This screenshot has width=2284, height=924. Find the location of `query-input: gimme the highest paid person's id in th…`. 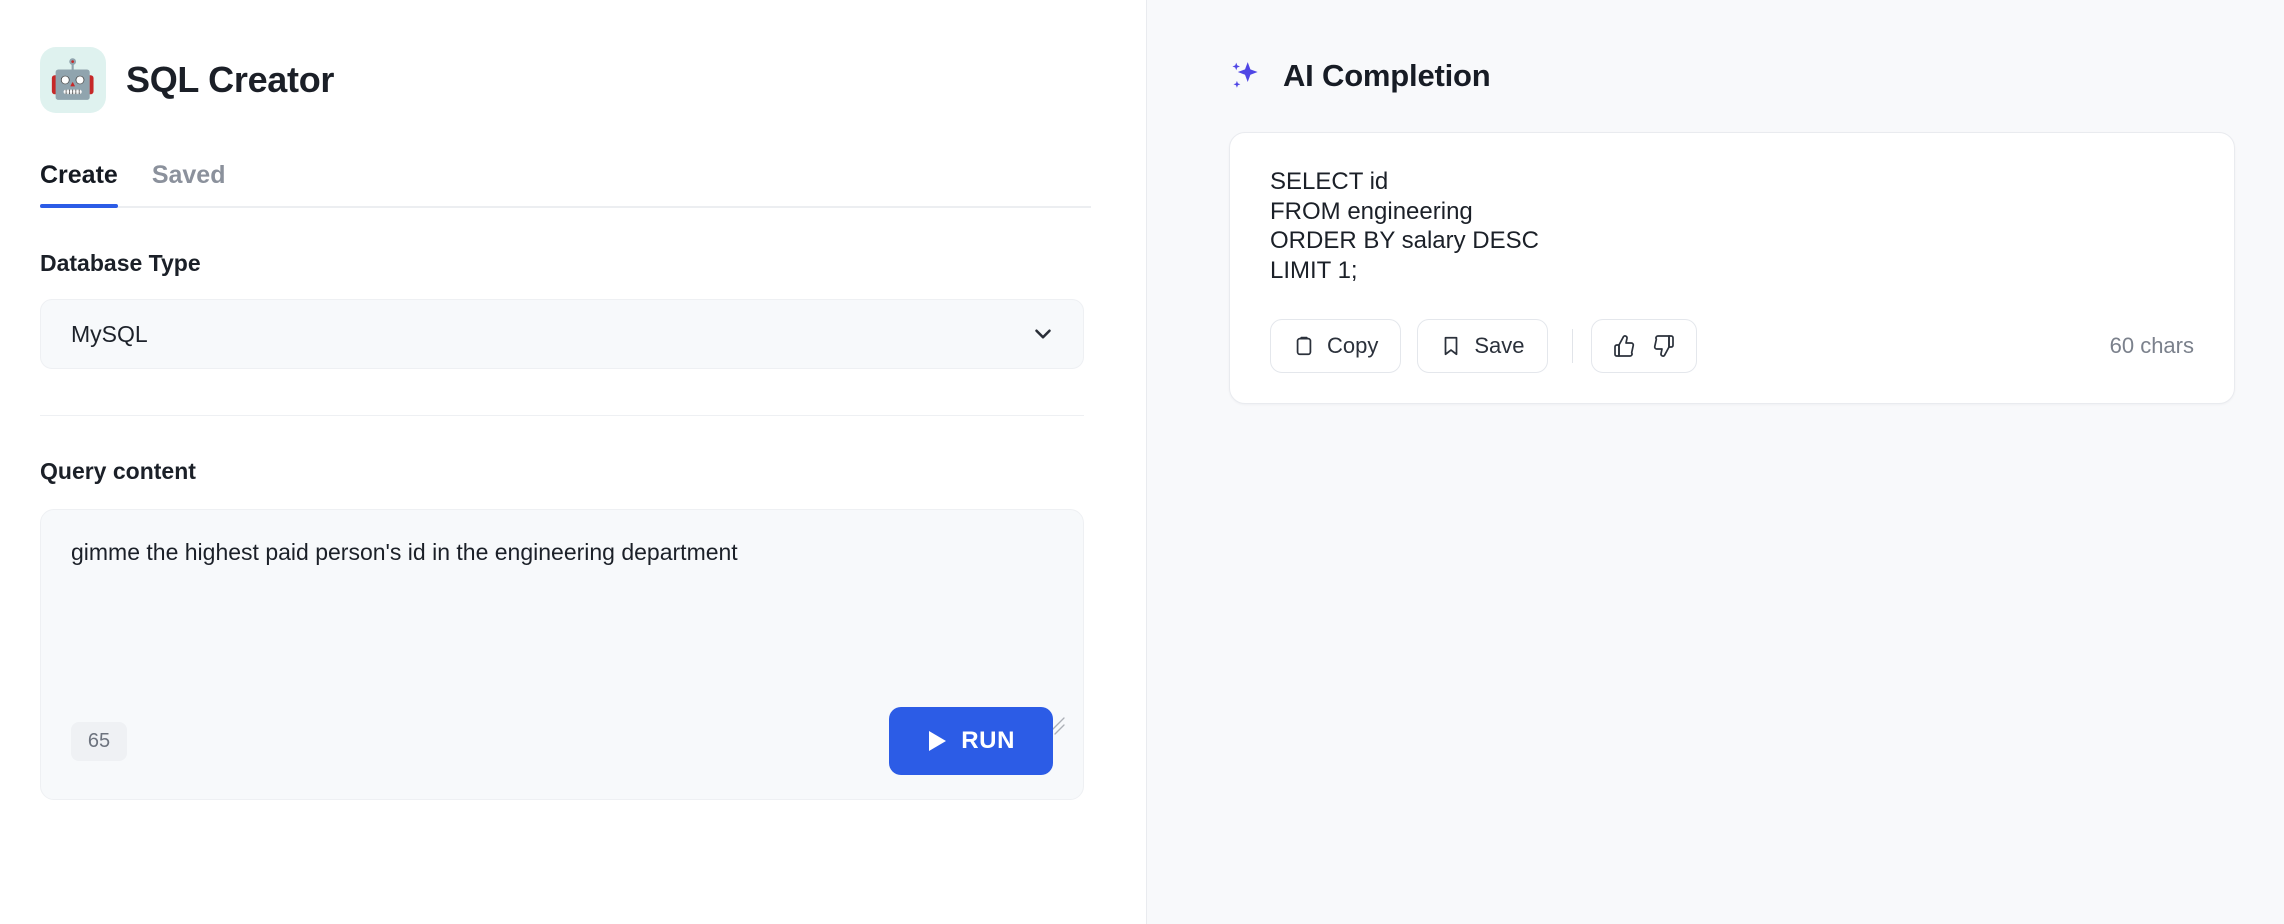

query-input: gimme the highest paid person's id in th… is located at coordinates (562, 552).